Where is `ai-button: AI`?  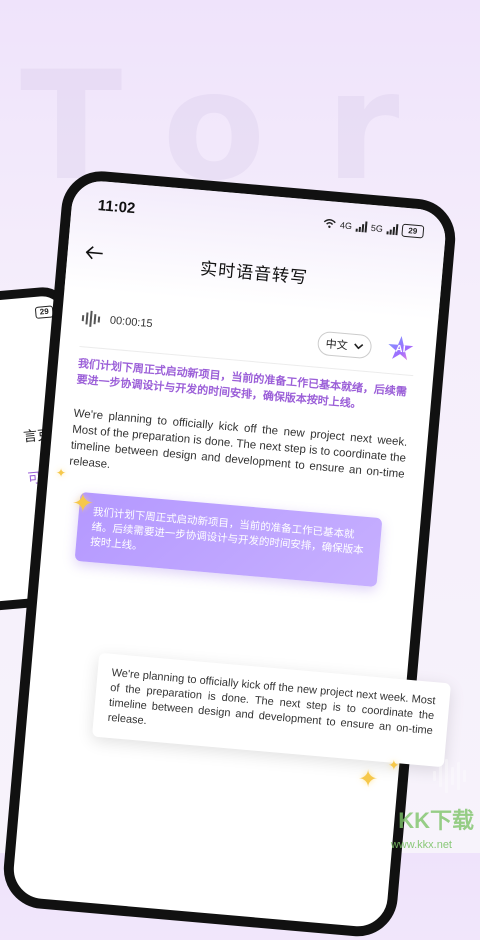 ai-button: AI is located at coordinates (400, 349).